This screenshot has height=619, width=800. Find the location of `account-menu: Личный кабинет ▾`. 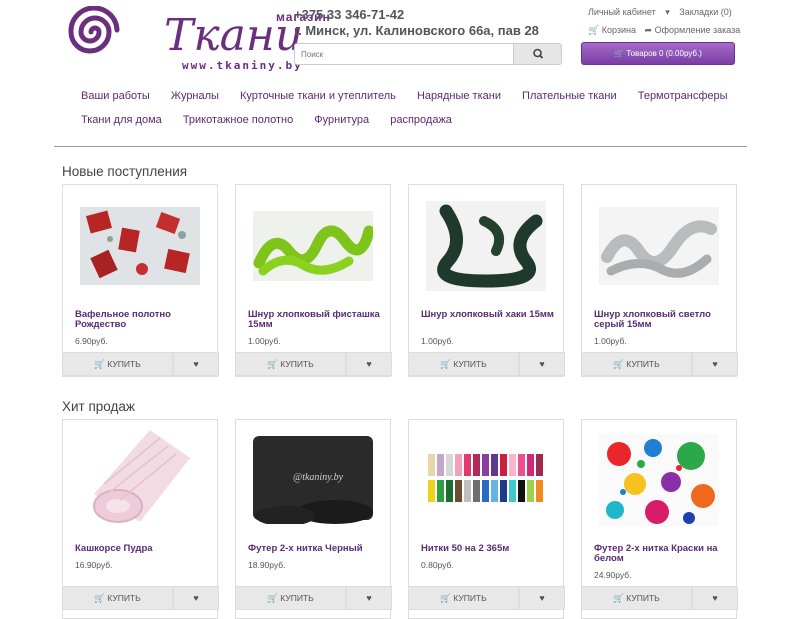

account-menu: Личный кабинет ▾ is located at coordinates (629, 12).